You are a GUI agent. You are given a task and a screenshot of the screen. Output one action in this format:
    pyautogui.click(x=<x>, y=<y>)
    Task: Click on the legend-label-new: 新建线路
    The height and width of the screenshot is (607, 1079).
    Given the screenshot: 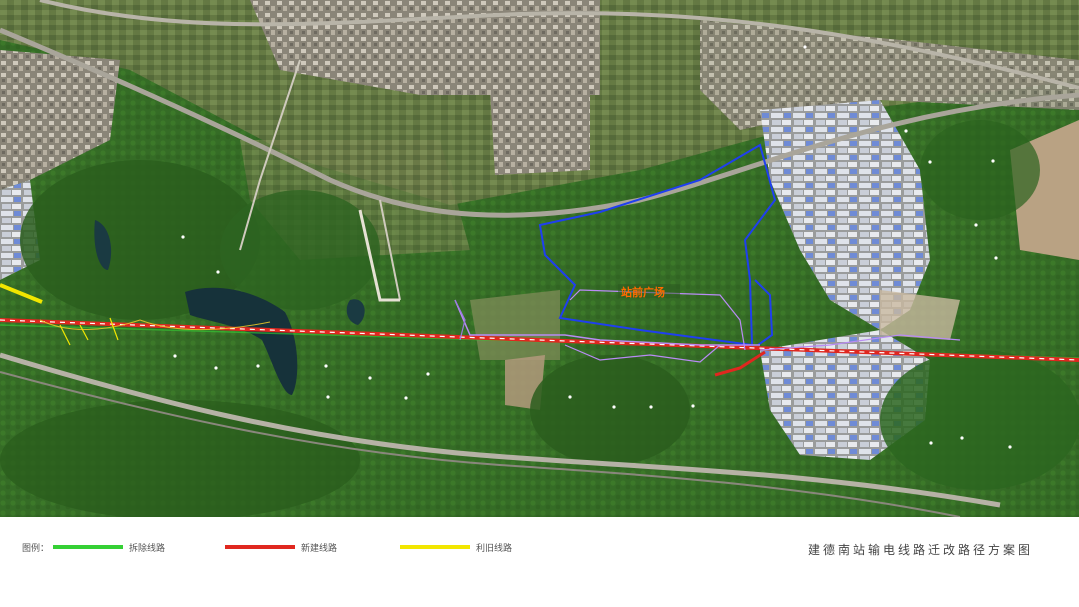 What is the action you would take?
    pyautogui.click(x=319, y=549)
    